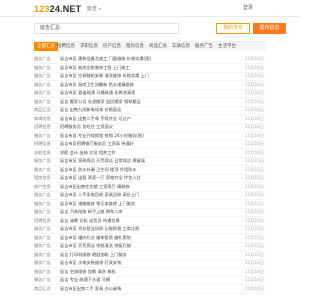 The height and width of the screenshot is (300, 320). Describe the element at coordinates (150, 8) in the screenshot. I see `top-bar: 12324.NET 延吉 ▾ 登录` at that location.